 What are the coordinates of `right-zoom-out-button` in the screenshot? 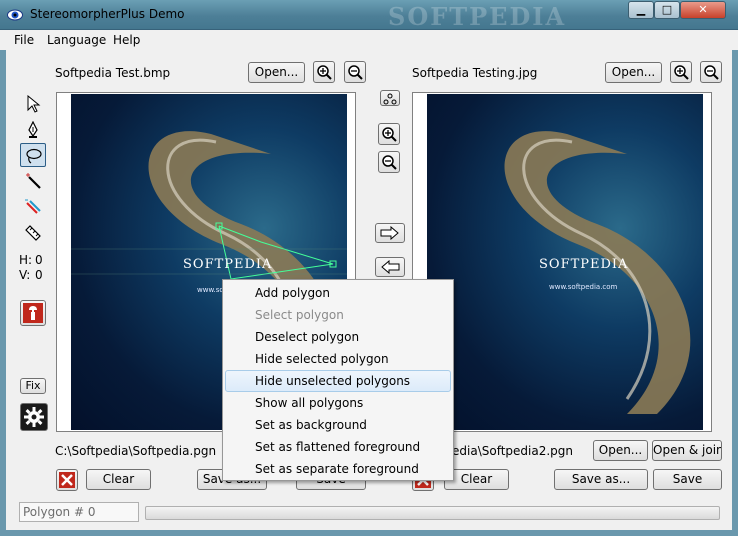 It's located at (711, 72).